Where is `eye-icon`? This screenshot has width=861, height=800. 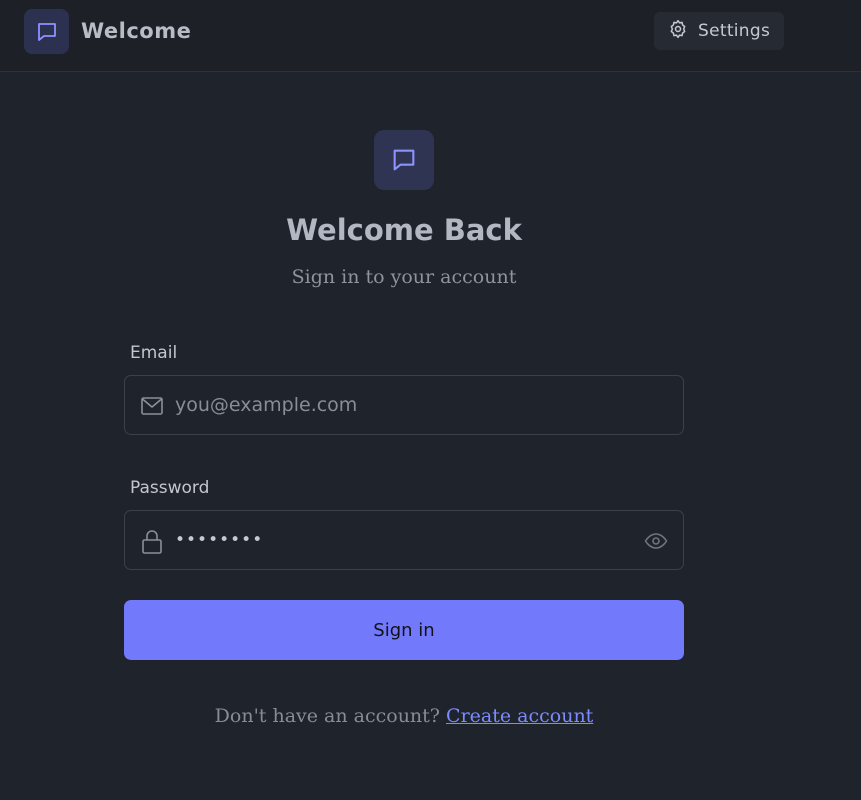 eye-icon is located at coordinates (656, 543).